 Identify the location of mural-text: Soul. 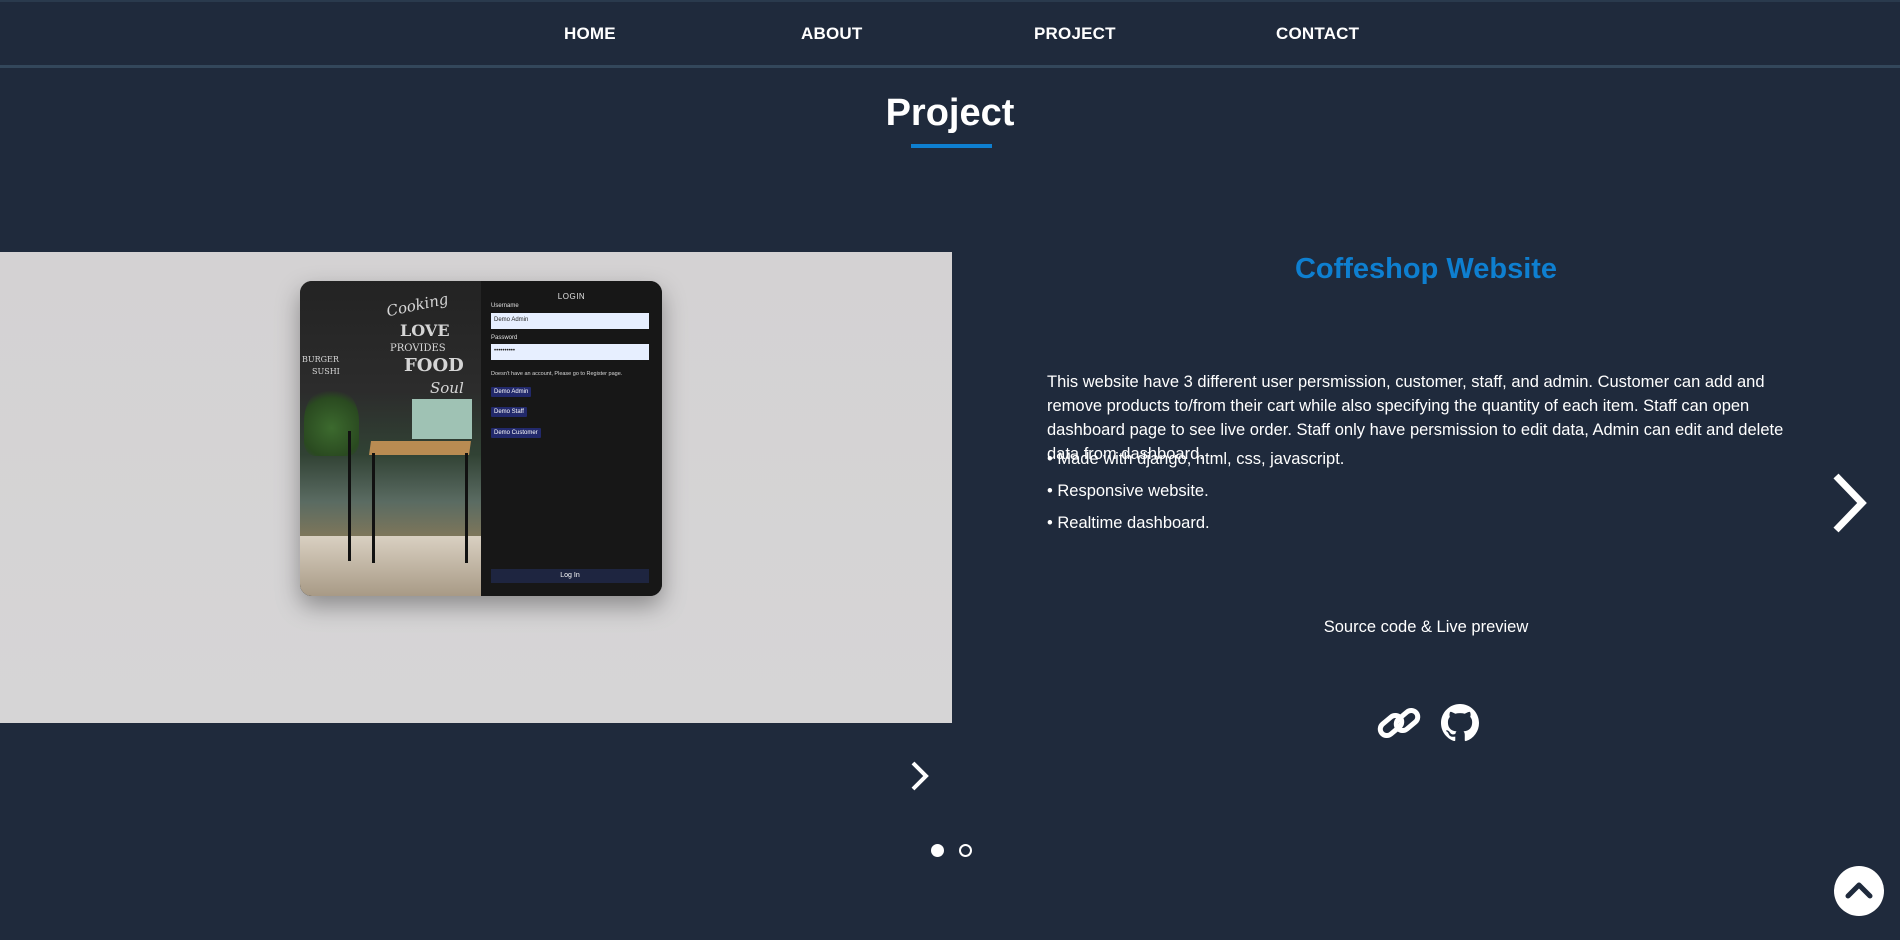
(447, 388).